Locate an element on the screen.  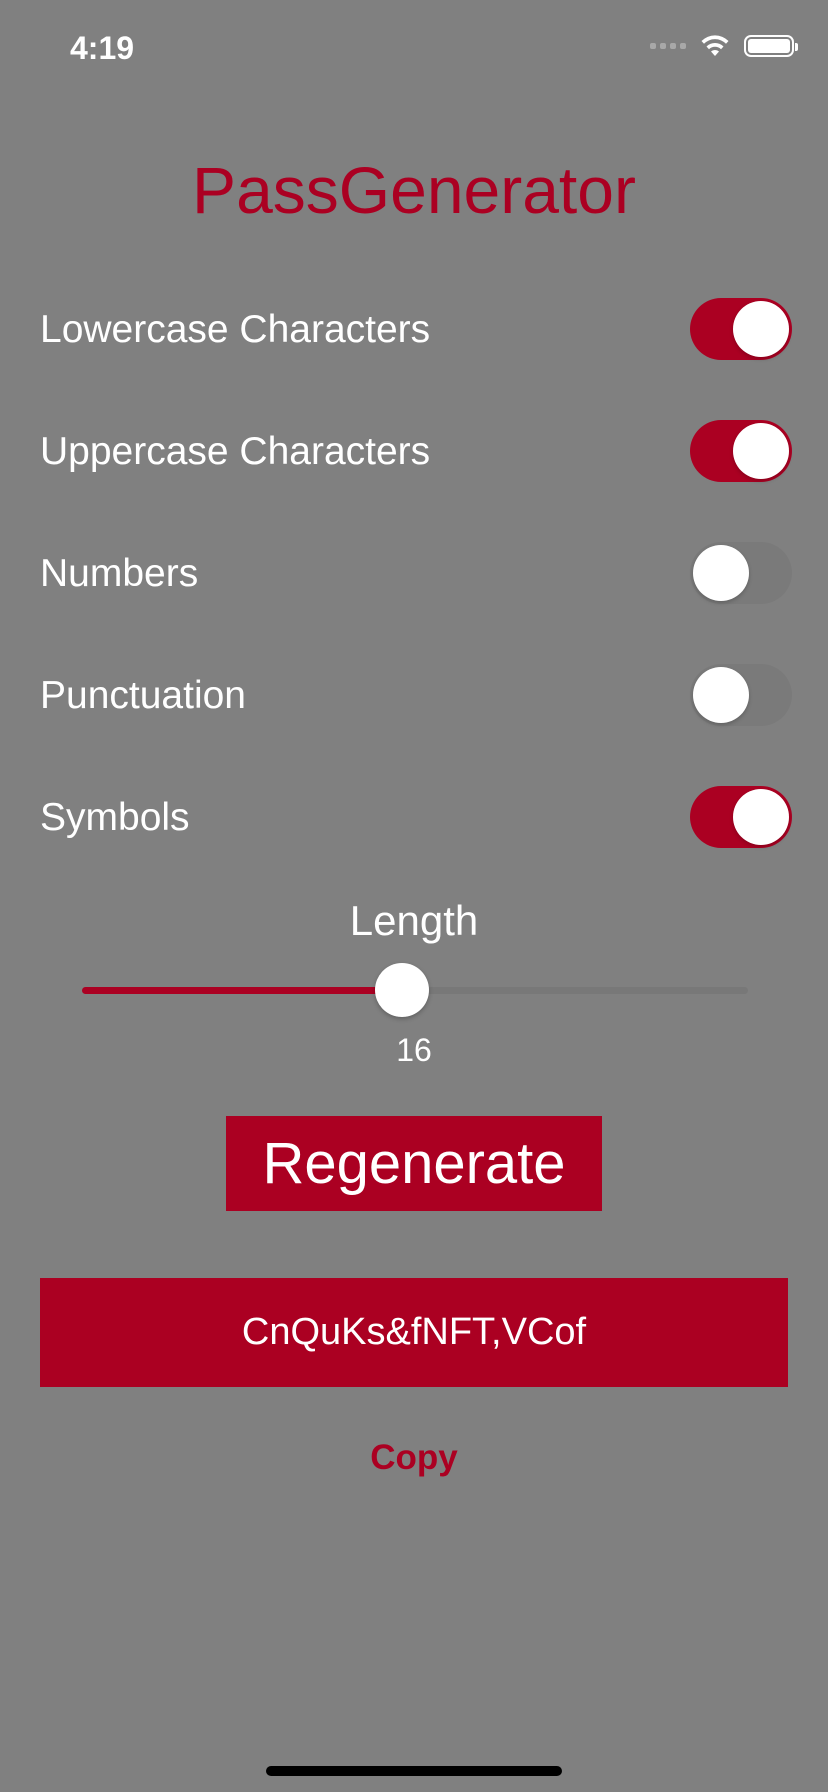
numbers-toggle is located at coordinates (741, 573).